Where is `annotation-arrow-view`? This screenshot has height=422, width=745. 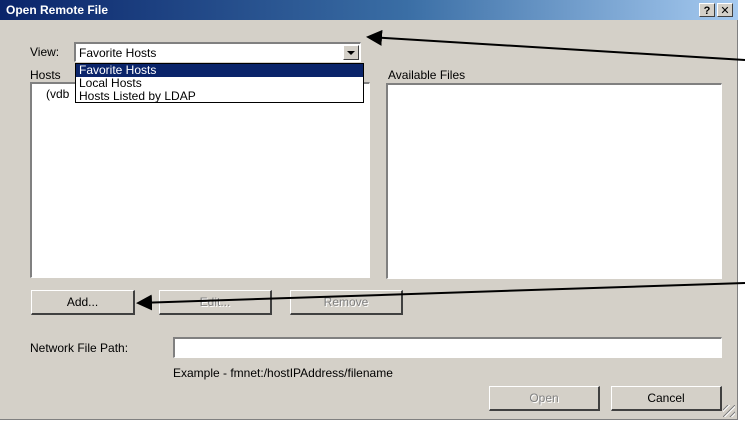 annotation-arrow-view is located at coordinates (555, 45).